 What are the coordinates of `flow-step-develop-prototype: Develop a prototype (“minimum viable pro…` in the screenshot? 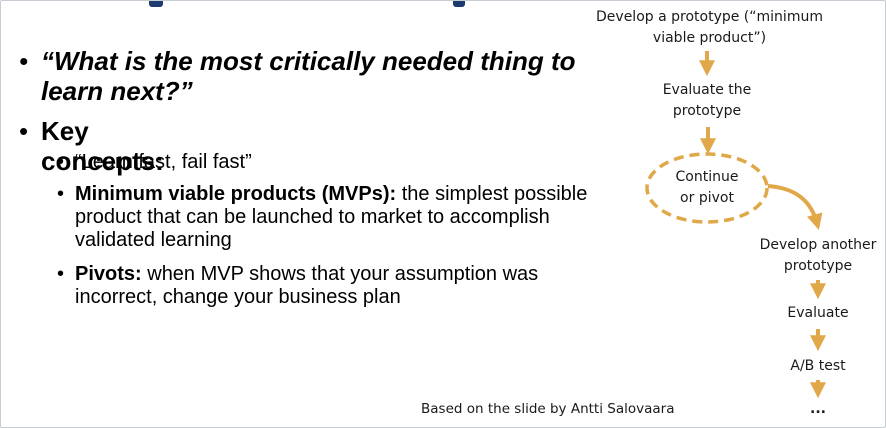 It's located at (709, 28).